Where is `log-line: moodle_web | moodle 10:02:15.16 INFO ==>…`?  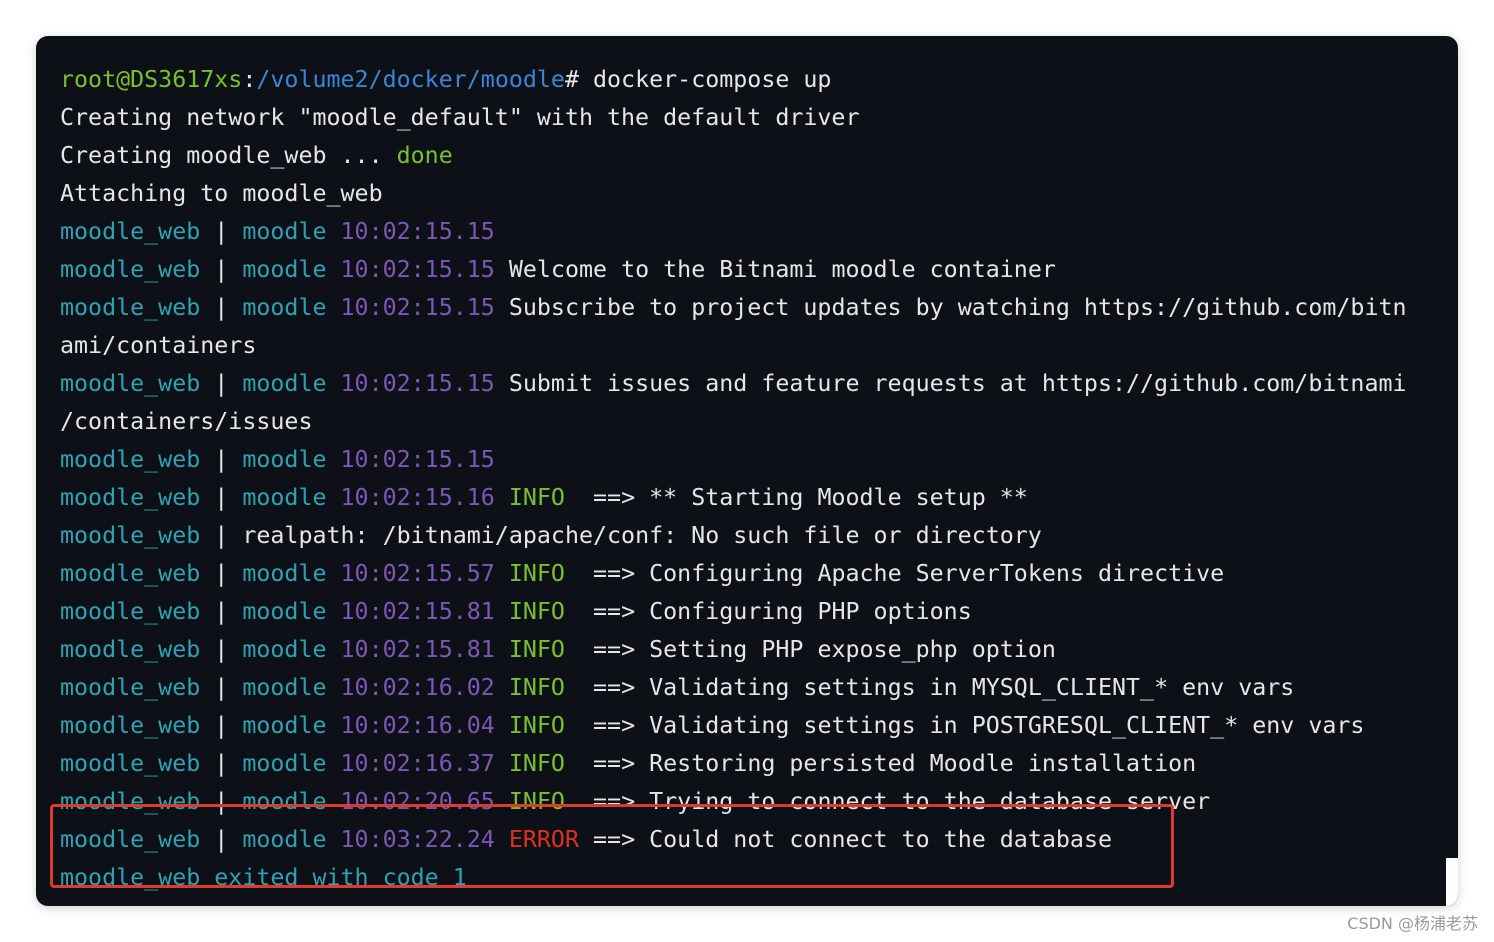
log-line: moodle_web | moodle 10:02:15.16 INFO ==>… is located at coordinates (544, 498).